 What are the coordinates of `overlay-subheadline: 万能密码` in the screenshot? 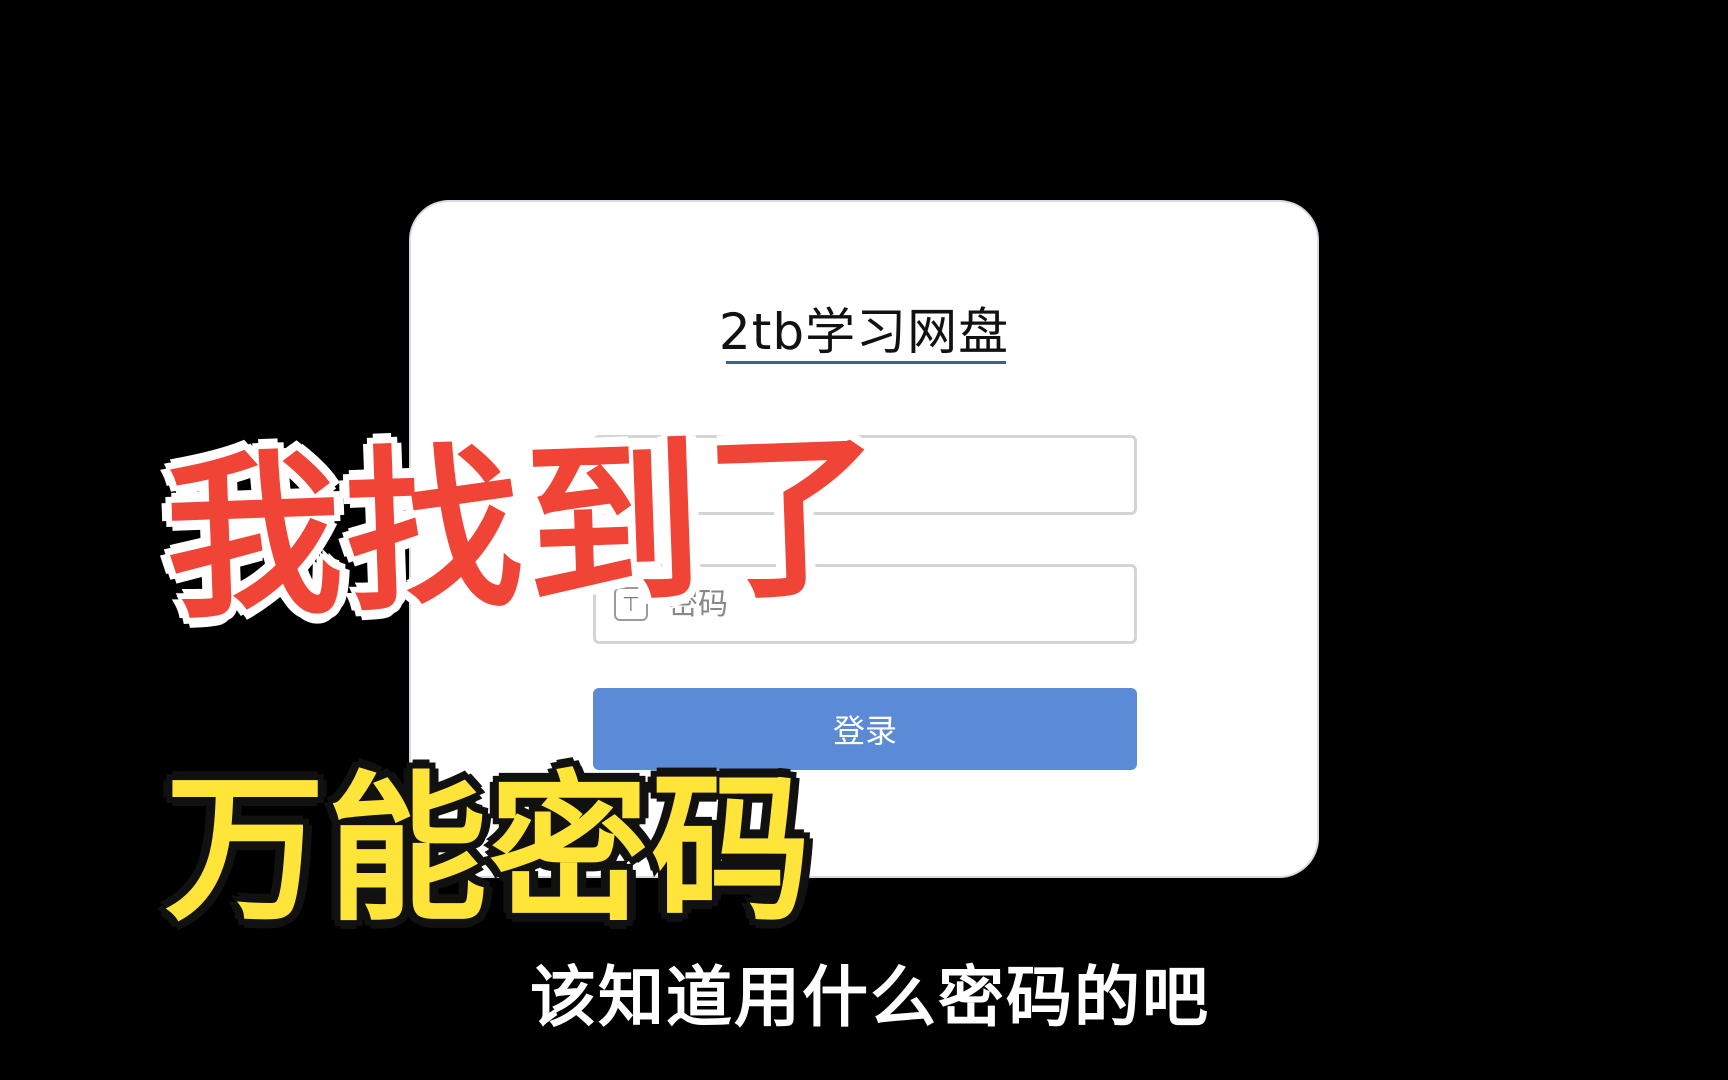 It's located at (489, 849).